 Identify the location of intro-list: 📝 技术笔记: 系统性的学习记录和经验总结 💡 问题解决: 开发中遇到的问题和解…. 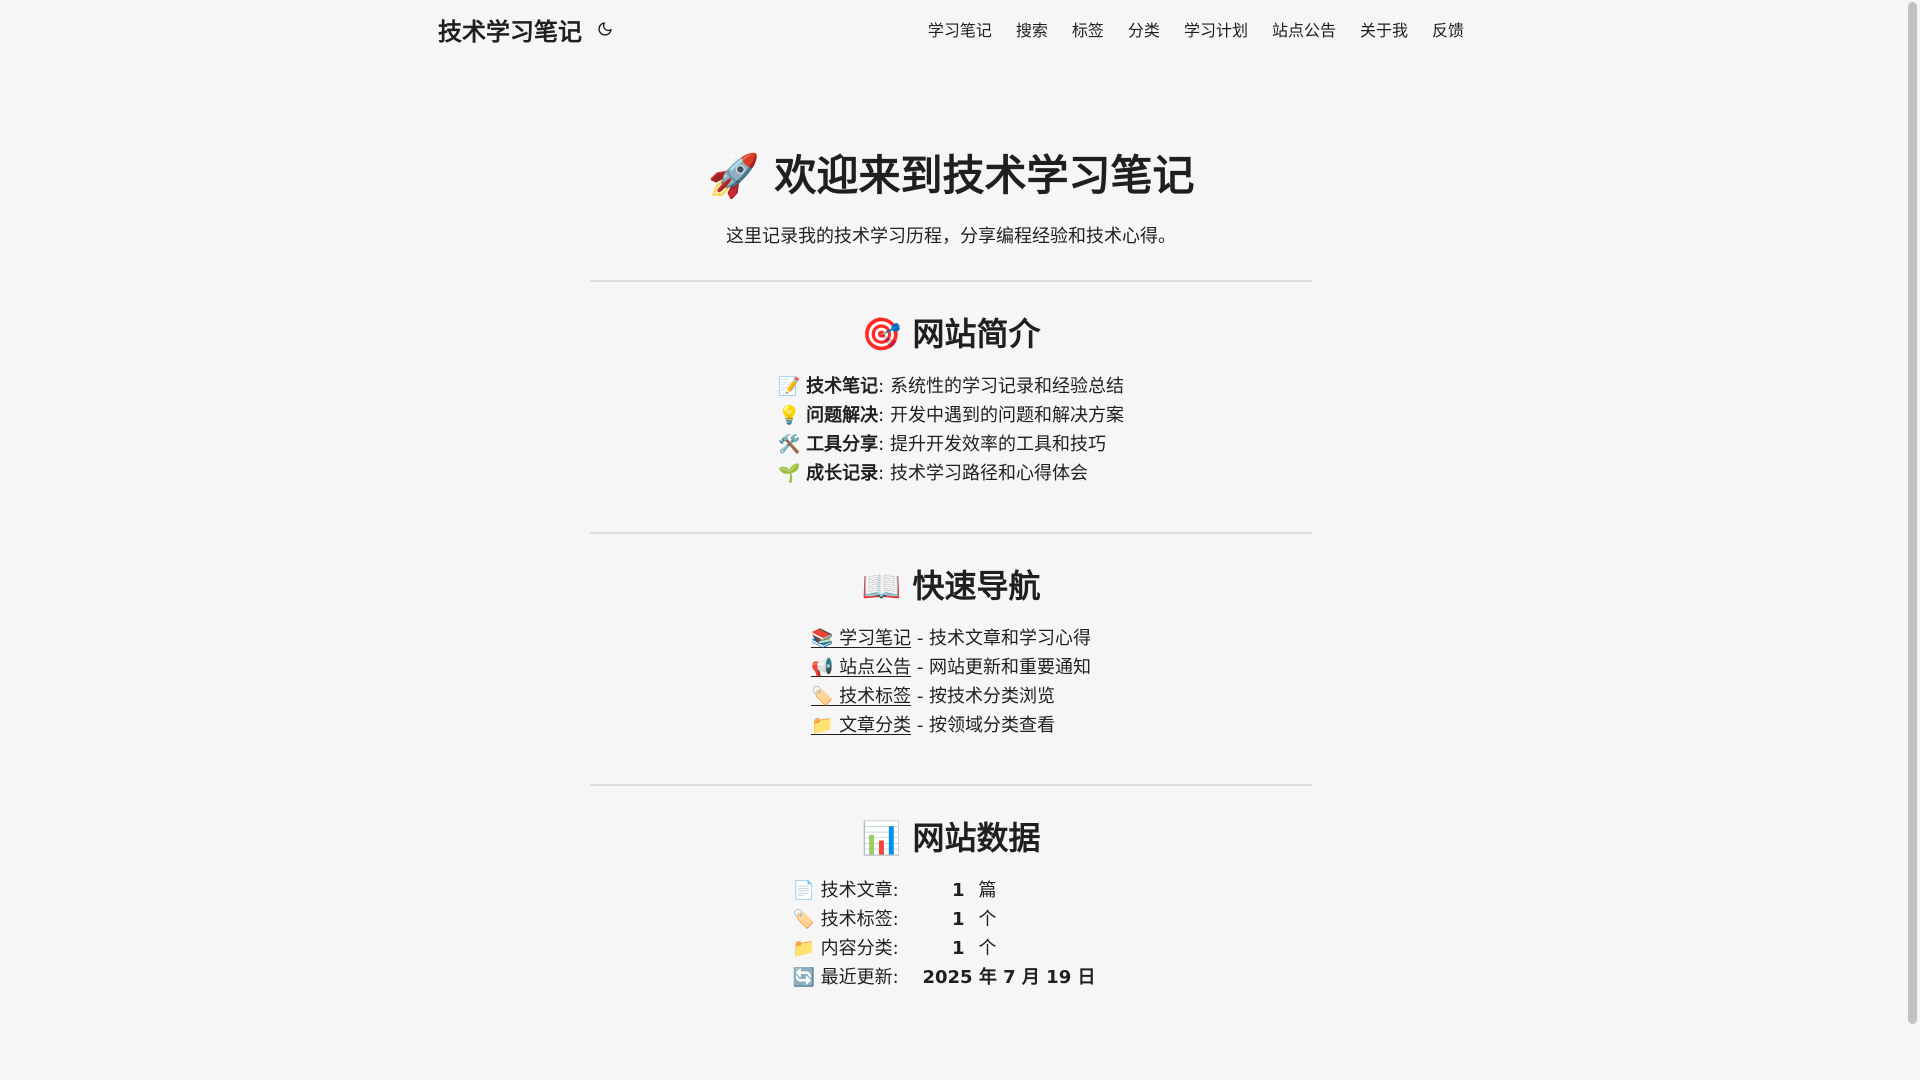
(951, 430).